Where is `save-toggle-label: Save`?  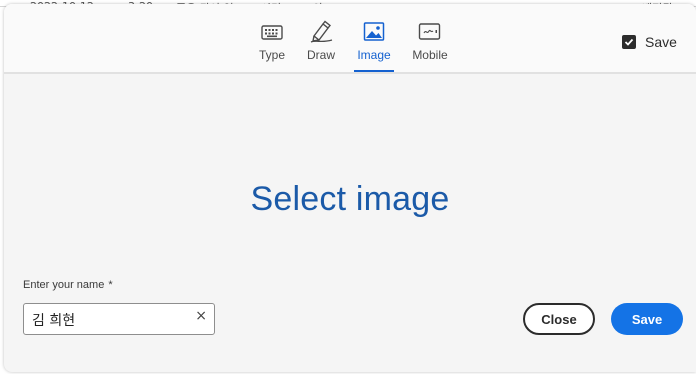 save-toggle-label: Save is located at coordinates (661, 42).